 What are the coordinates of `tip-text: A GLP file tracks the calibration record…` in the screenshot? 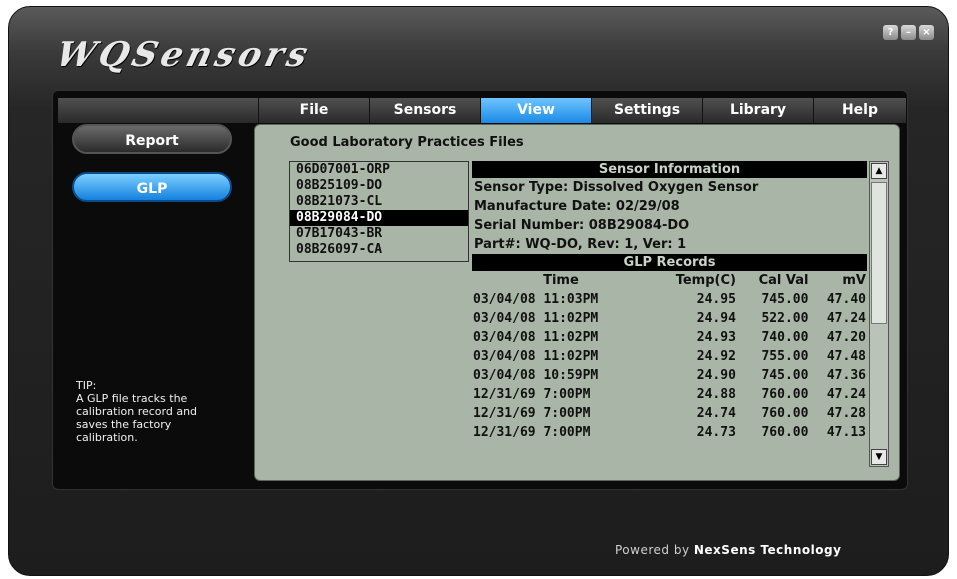 It's located at (137, 418).